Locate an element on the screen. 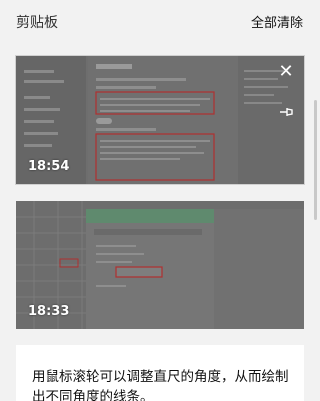  clipboard-item-text: 用鼠标滚轮可以调整直尺的角度，从而绘制出不同角度的线条。 is located at coordinates (160, 373).